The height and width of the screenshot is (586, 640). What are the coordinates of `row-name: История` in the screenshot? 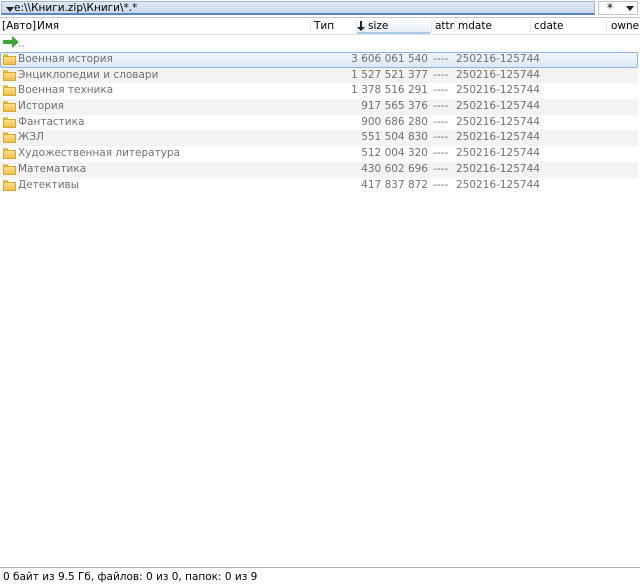 It's located at (41, 106).